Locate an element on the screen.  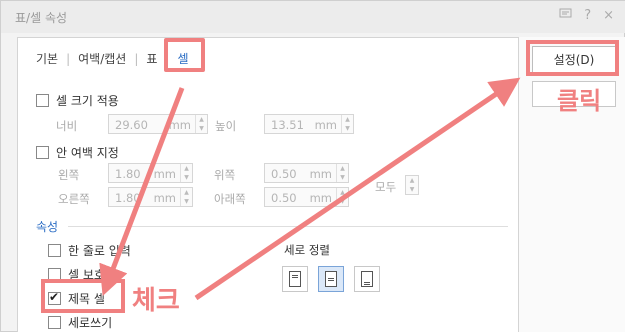
vertical-writing-checkbox is located at coordinates (54, 322).